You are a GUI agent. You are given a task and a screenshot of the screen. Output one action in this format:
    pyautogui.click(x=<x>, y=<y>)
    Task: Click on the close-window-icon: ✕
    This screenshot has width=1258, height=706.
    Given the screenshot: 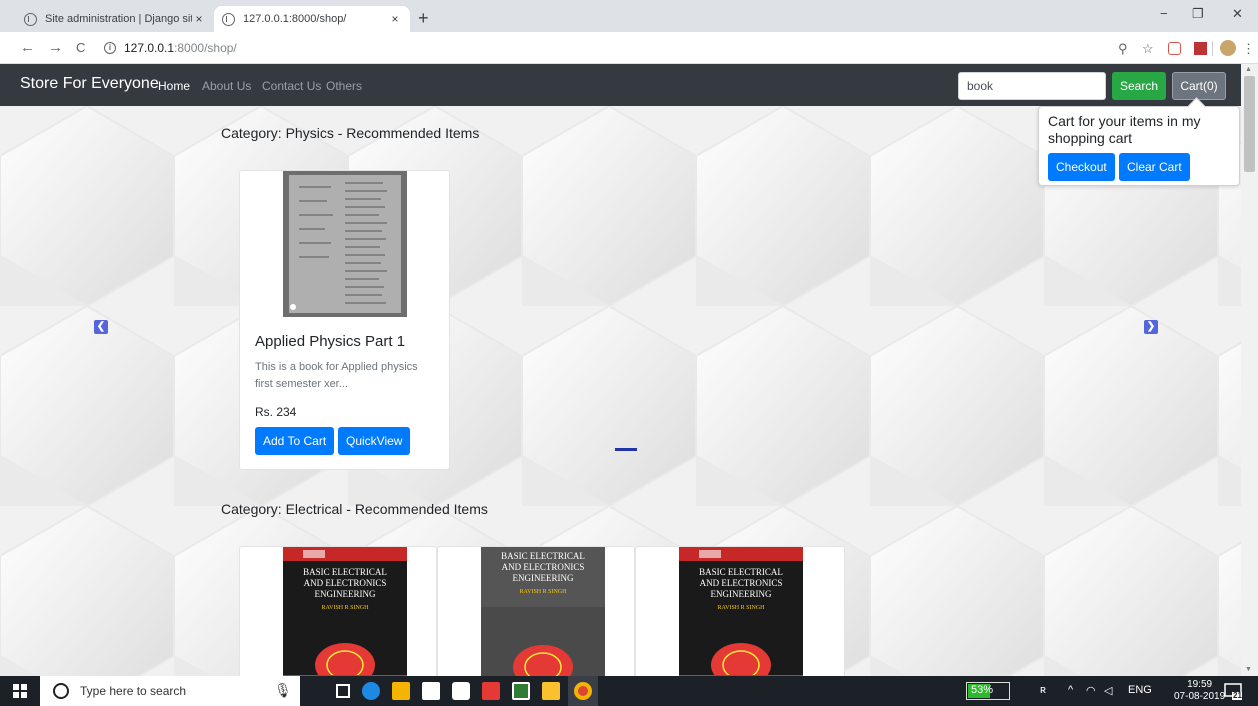 What is the action you would take?
    pyautogui.click(x=1237, y=14)
    